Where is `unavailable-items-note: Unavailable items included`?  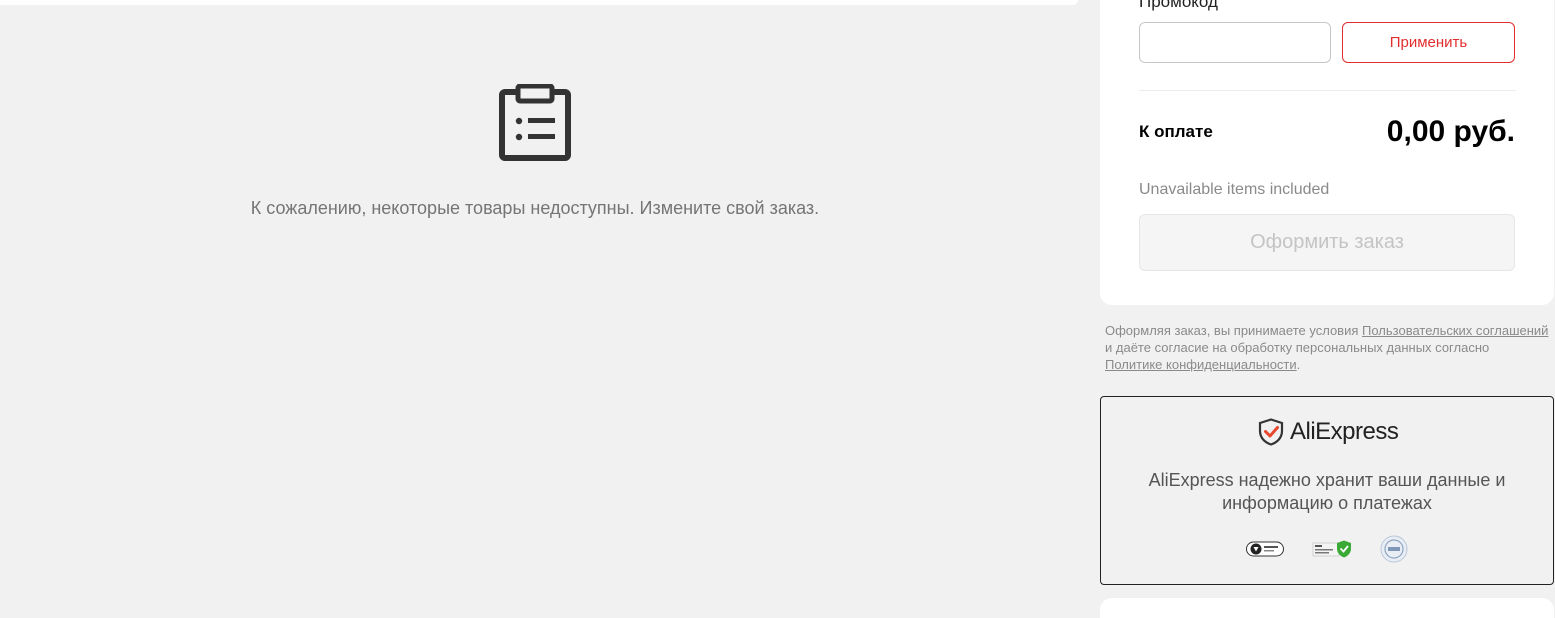 unavailable-items-note: Unavailable items included is located at coordinates (1234, 189).